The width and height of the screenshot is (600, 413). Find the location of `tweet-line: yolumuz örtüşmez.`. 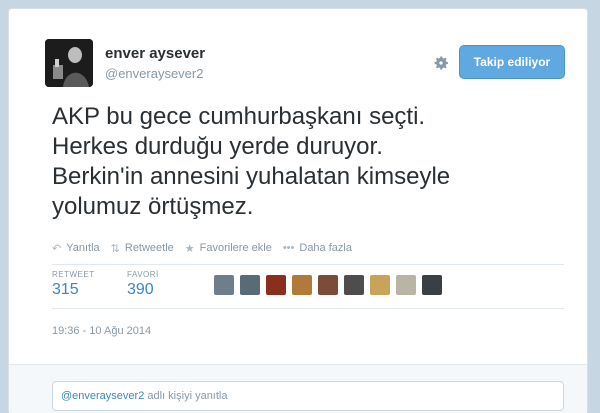

tweet-line: yolumuz örtüşmez. is located at coordinates (153, 206).